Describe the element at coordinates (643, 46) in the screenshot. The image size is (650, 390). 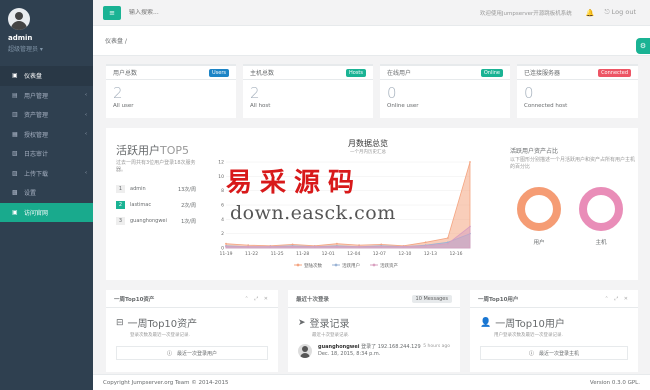
I see `gear-icon: ⚙` at that location.